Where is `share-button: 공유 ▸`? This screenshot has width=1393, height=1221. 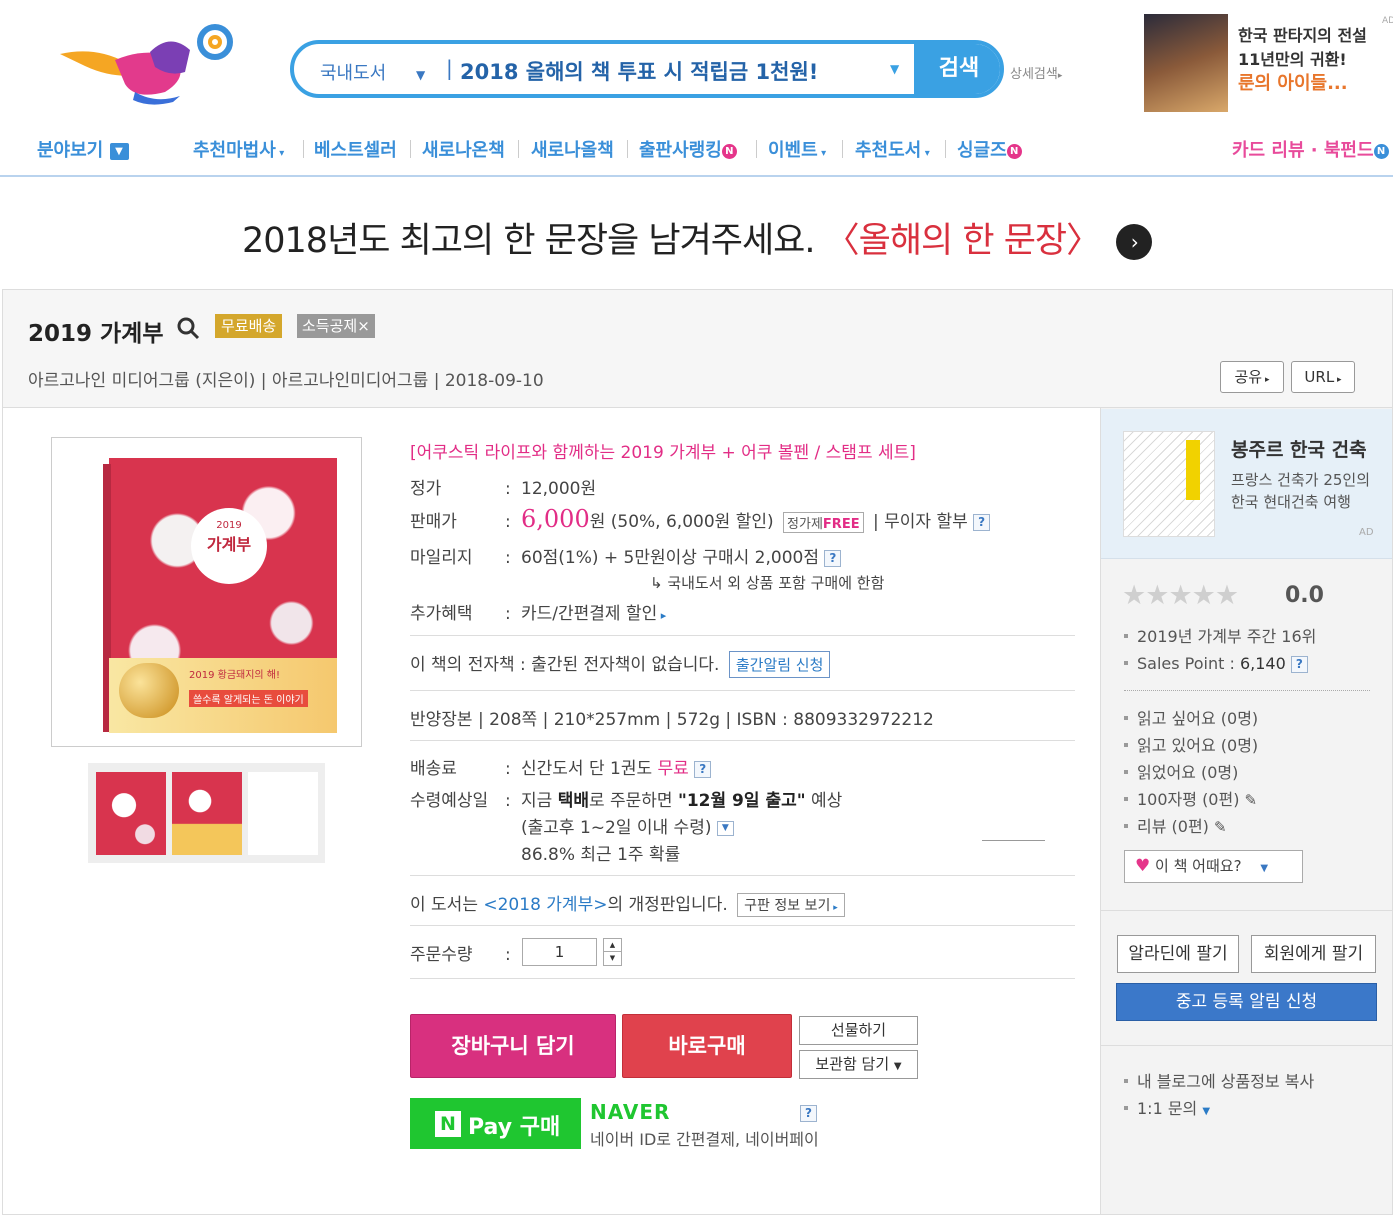 share-button: 공유 ▸ is located at coordinates (1252, 377).